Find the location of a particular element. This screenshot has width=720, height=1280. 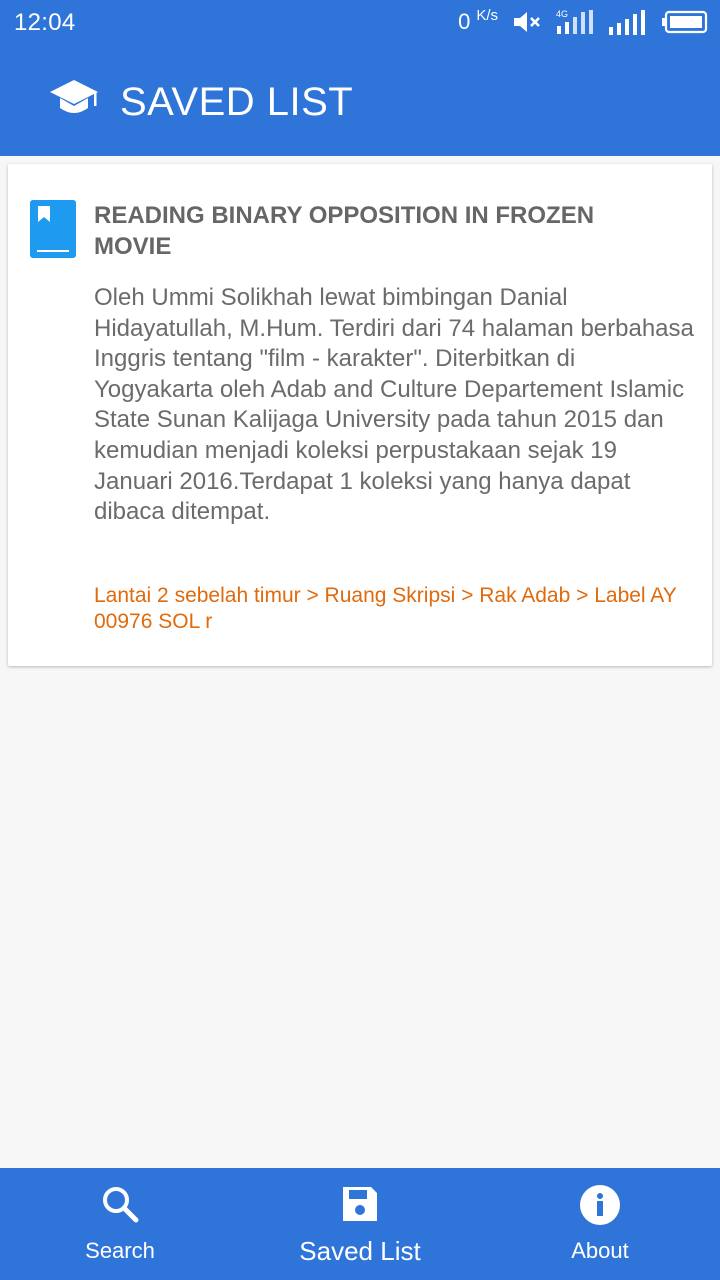

nav-about-button: About is located at coordinates (600, 1224).